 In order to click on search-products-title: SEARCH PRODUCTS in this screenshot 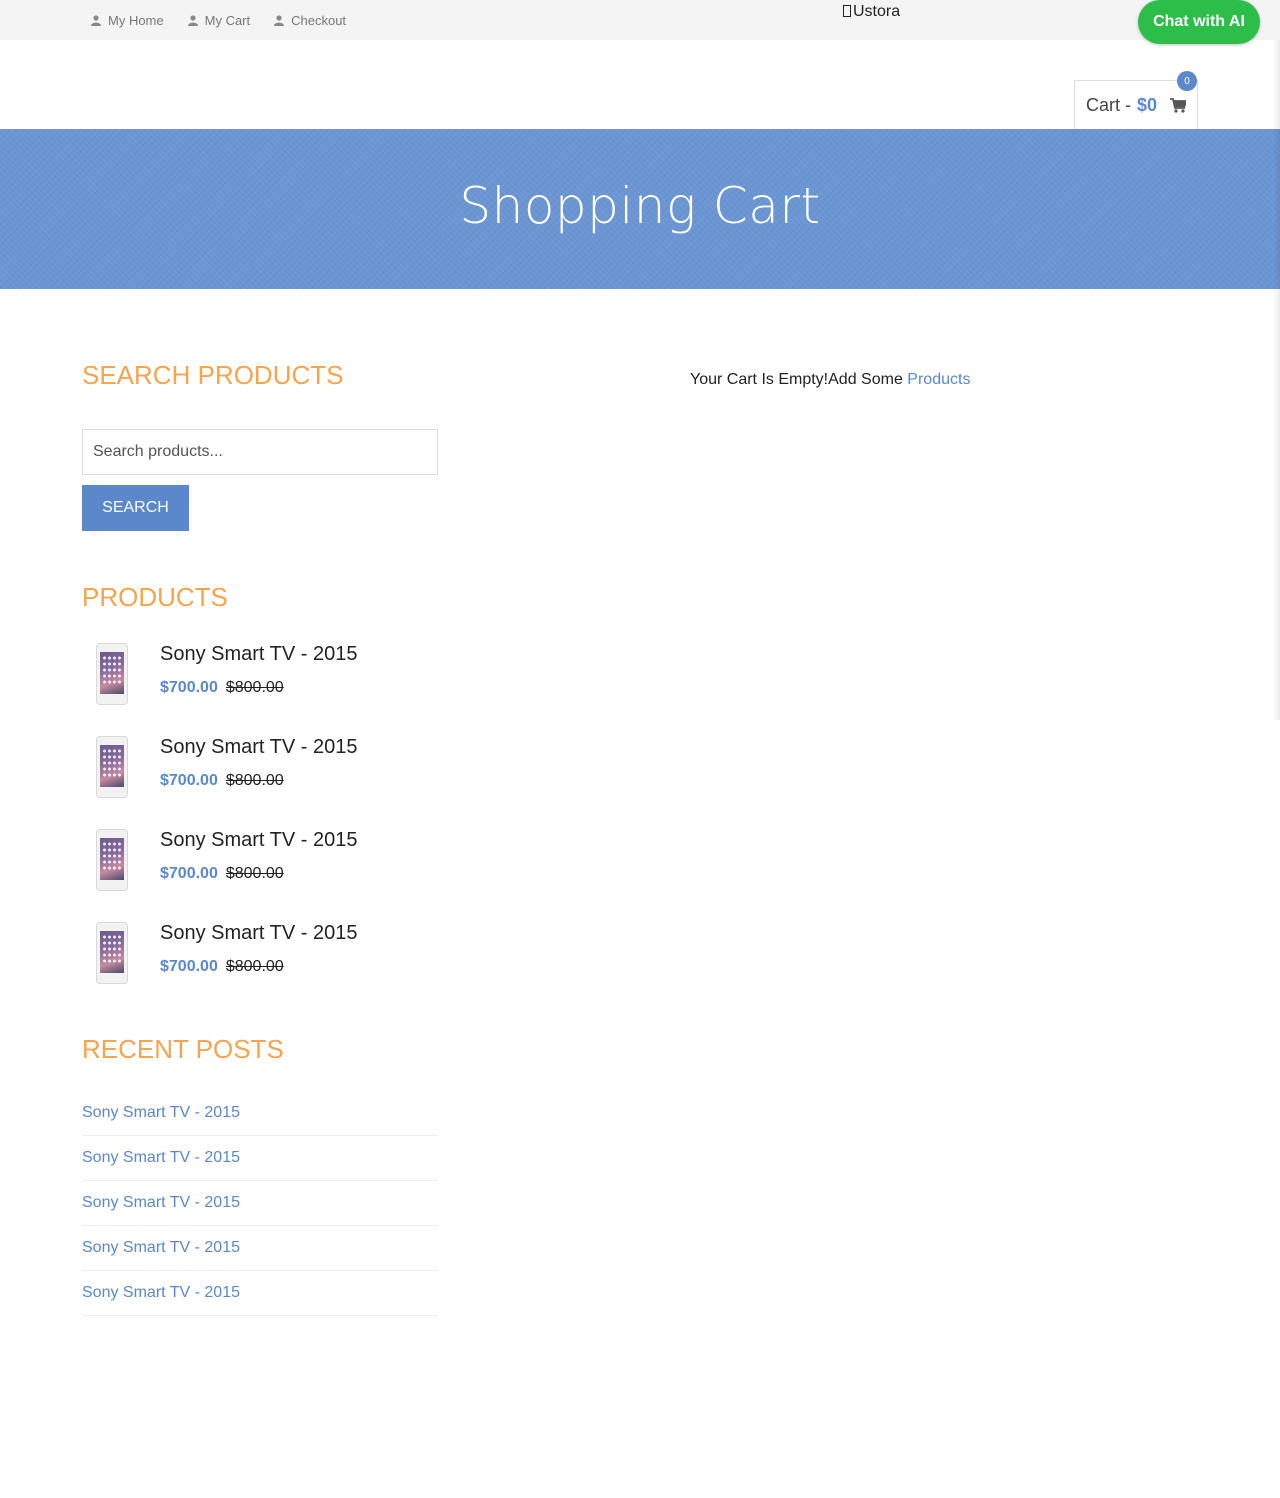, I will do `click(213, 375)`.